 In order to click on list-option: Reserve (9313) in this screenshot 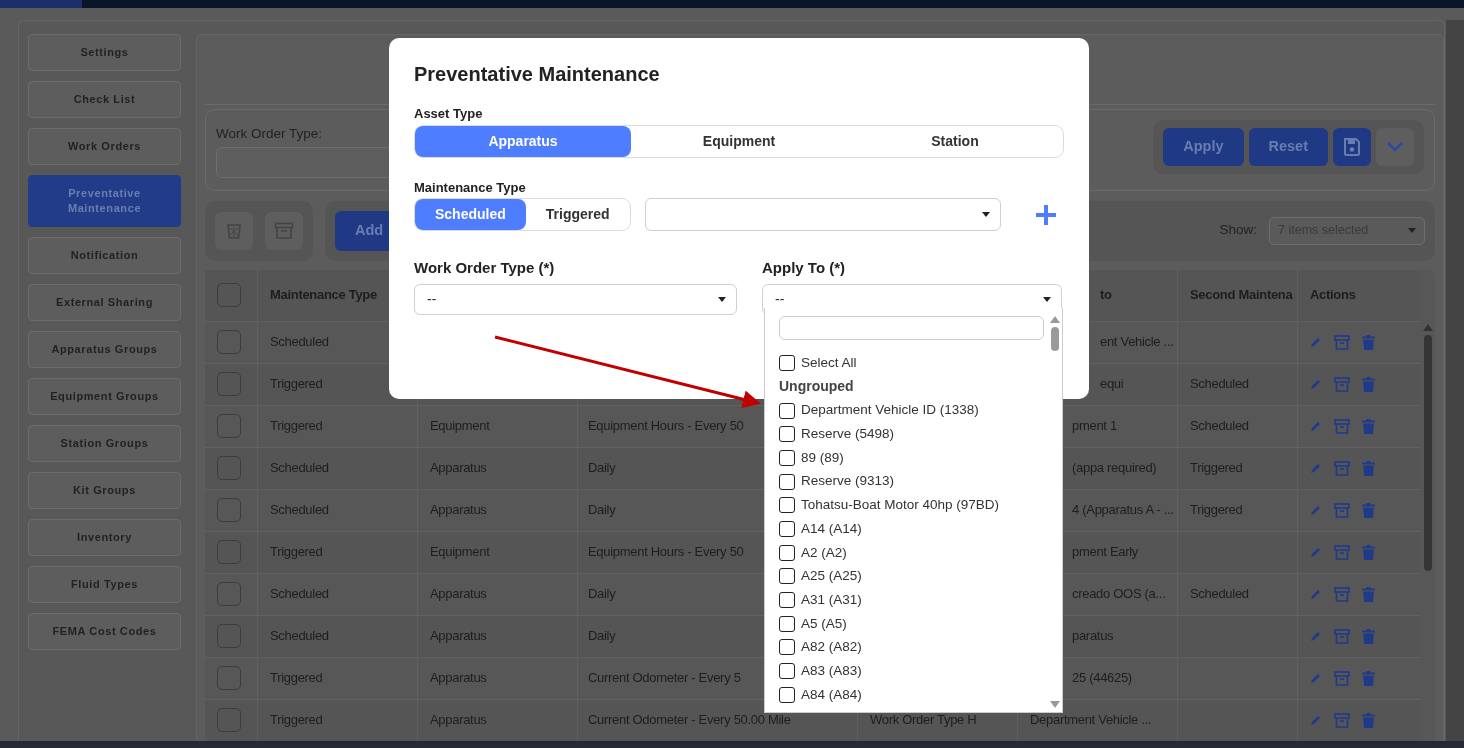, I will do `click(913, 481)`.